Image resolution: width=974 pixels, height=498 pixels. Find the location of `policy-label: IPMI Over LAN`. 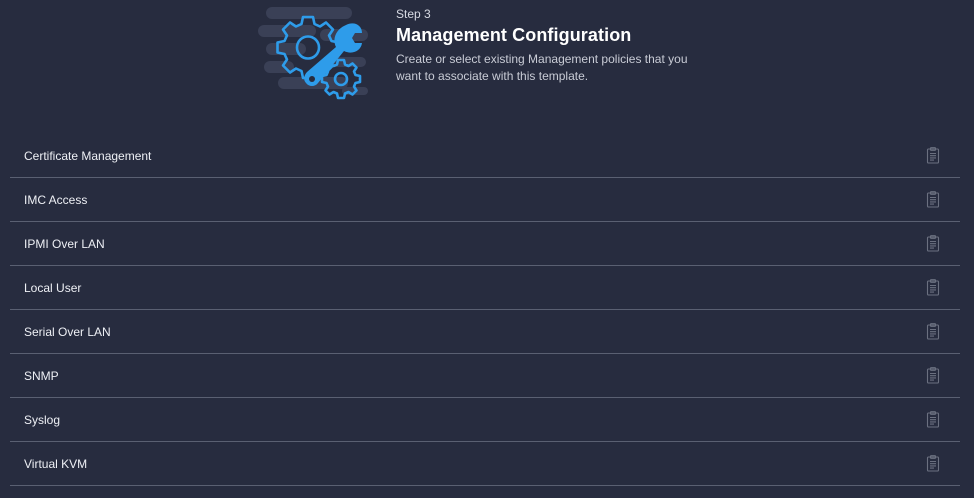

policy-label: IPMI Over LAN is located at coordinates (64, 244).